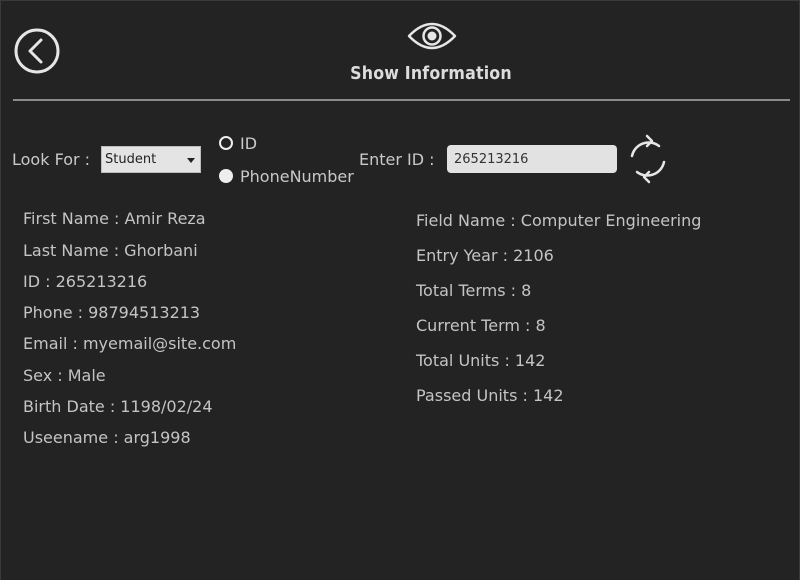  Describe the element at coordinates (131, 159) in the screenshot. I see `look-for-select-value: Student` at that location.